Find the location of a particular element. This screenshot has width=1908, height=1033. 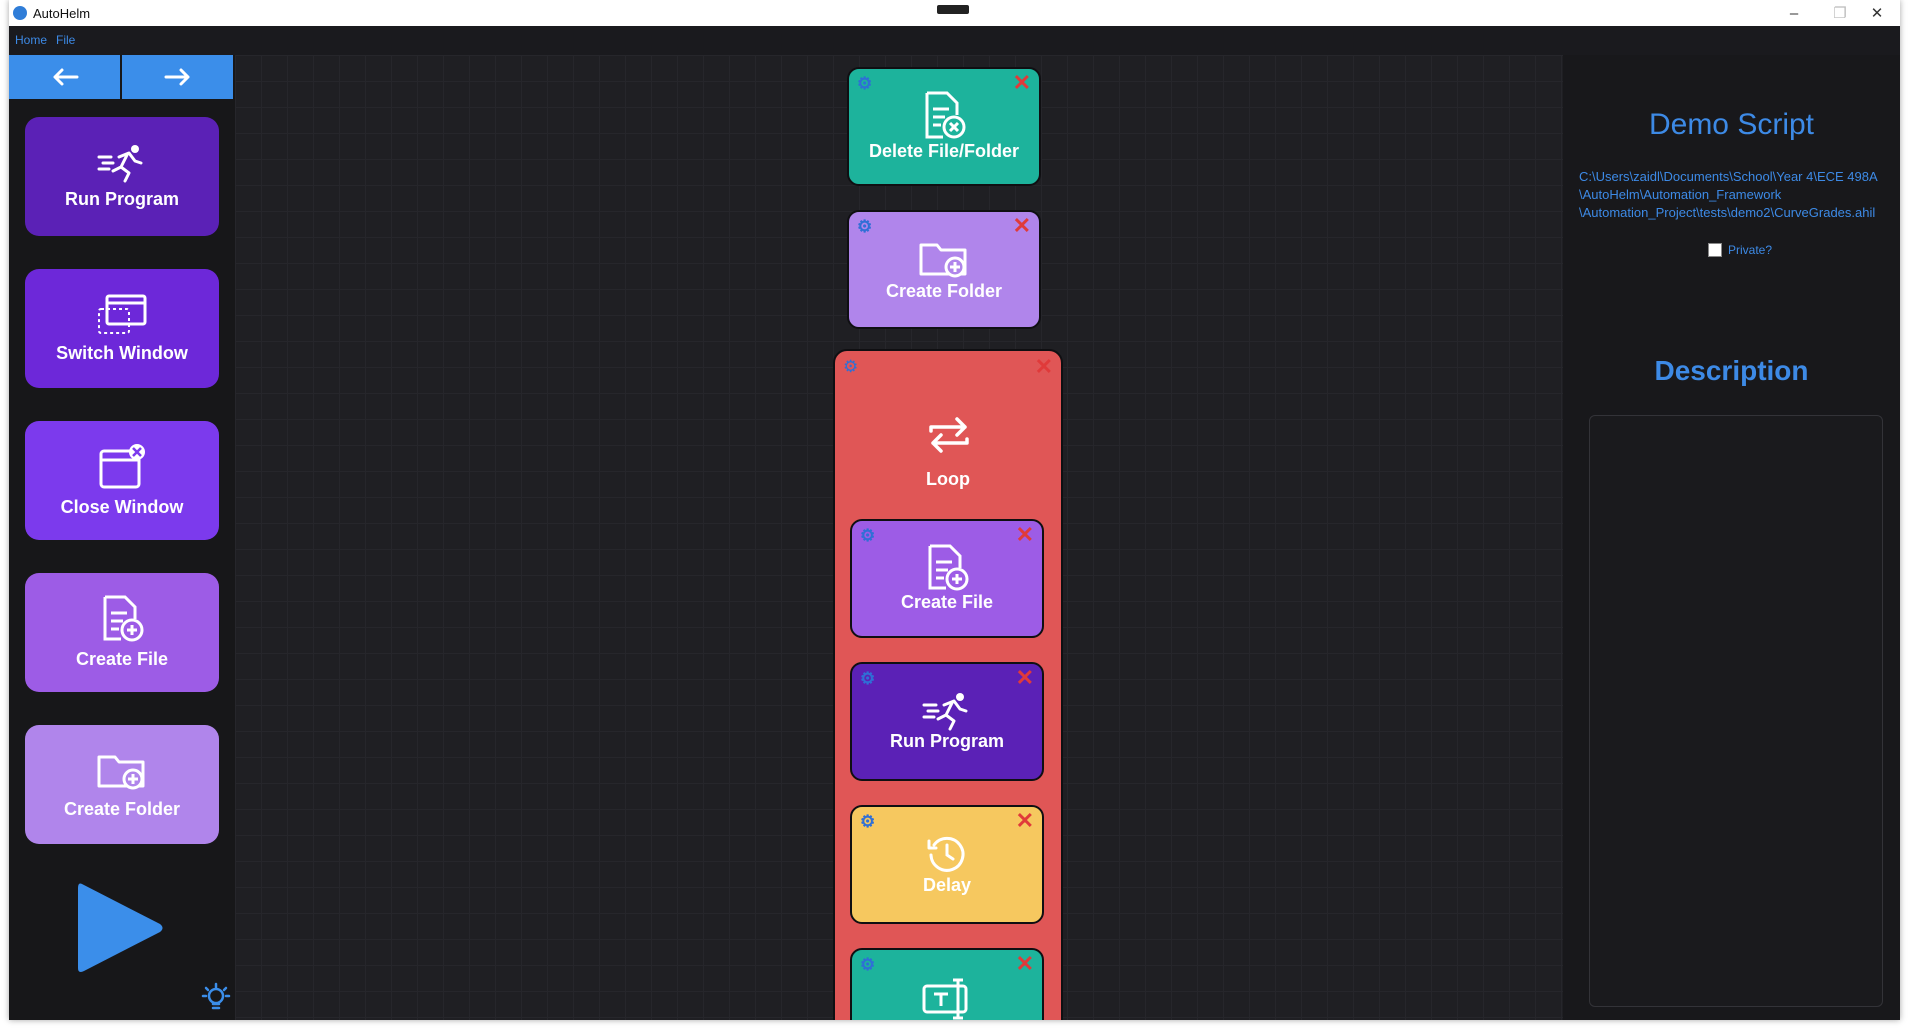

palette-create-file: Create File is located at coordinates (122, 632).